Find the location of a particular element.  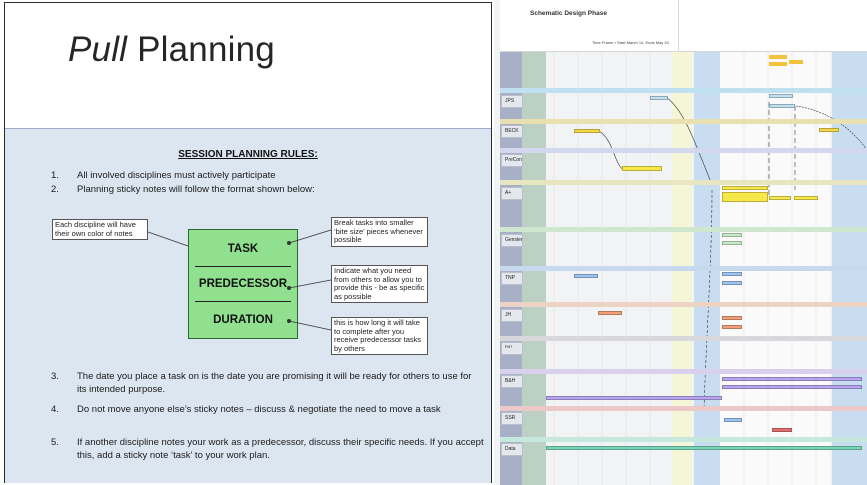

row-band-jps is located at coordinates (683, 90).